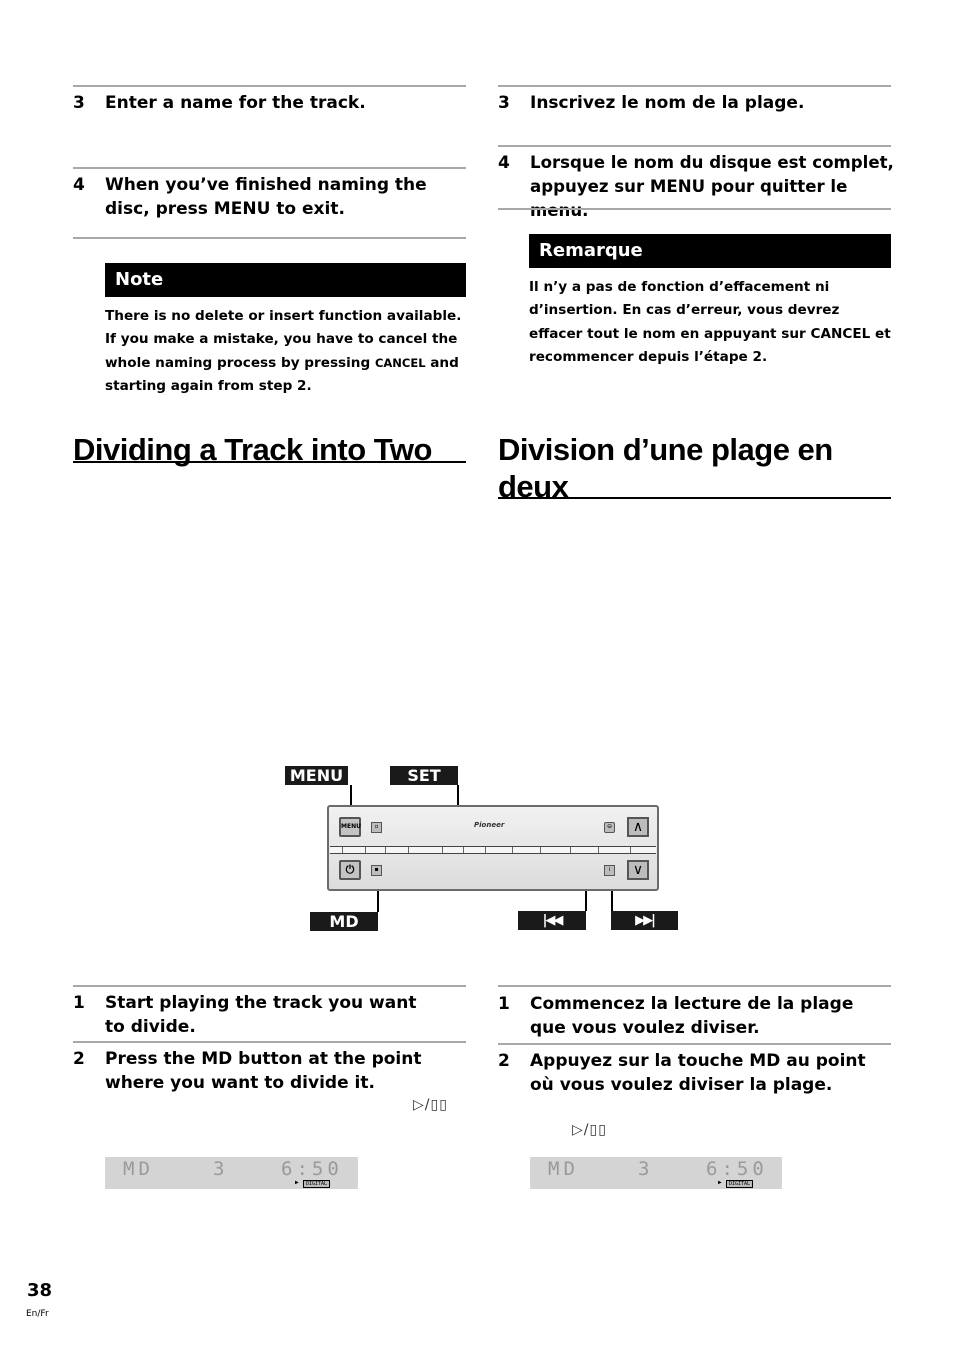  Describe the element at coordinates (285, 280) in the screenshot. I see `note-header: Note` at that location.